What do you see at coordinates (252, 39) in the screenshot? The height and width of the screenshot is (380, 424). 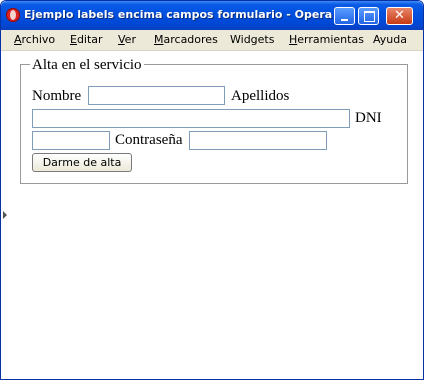 I see `menu-widgets: Widgets` at bounding box center [252, 39].